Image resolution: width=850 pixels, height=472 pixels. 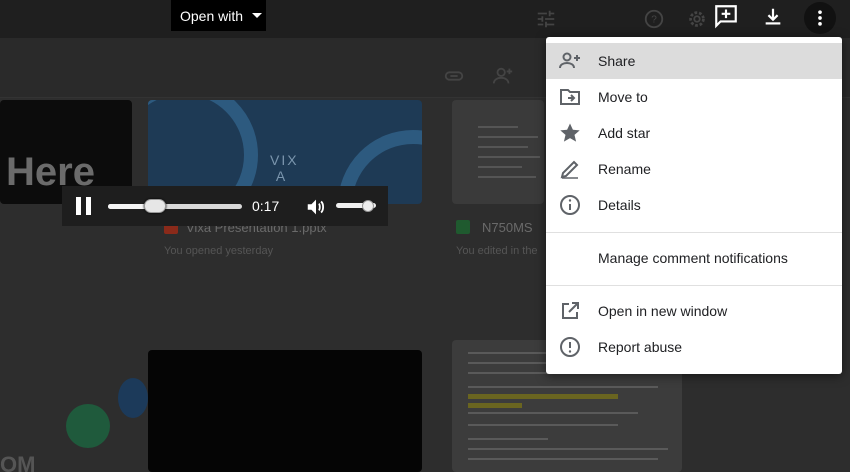 What do you see at coordinates (219, 251) in the screenshot?
I see `file-activity: You opened yesterday` at bounding box center [219, 251].